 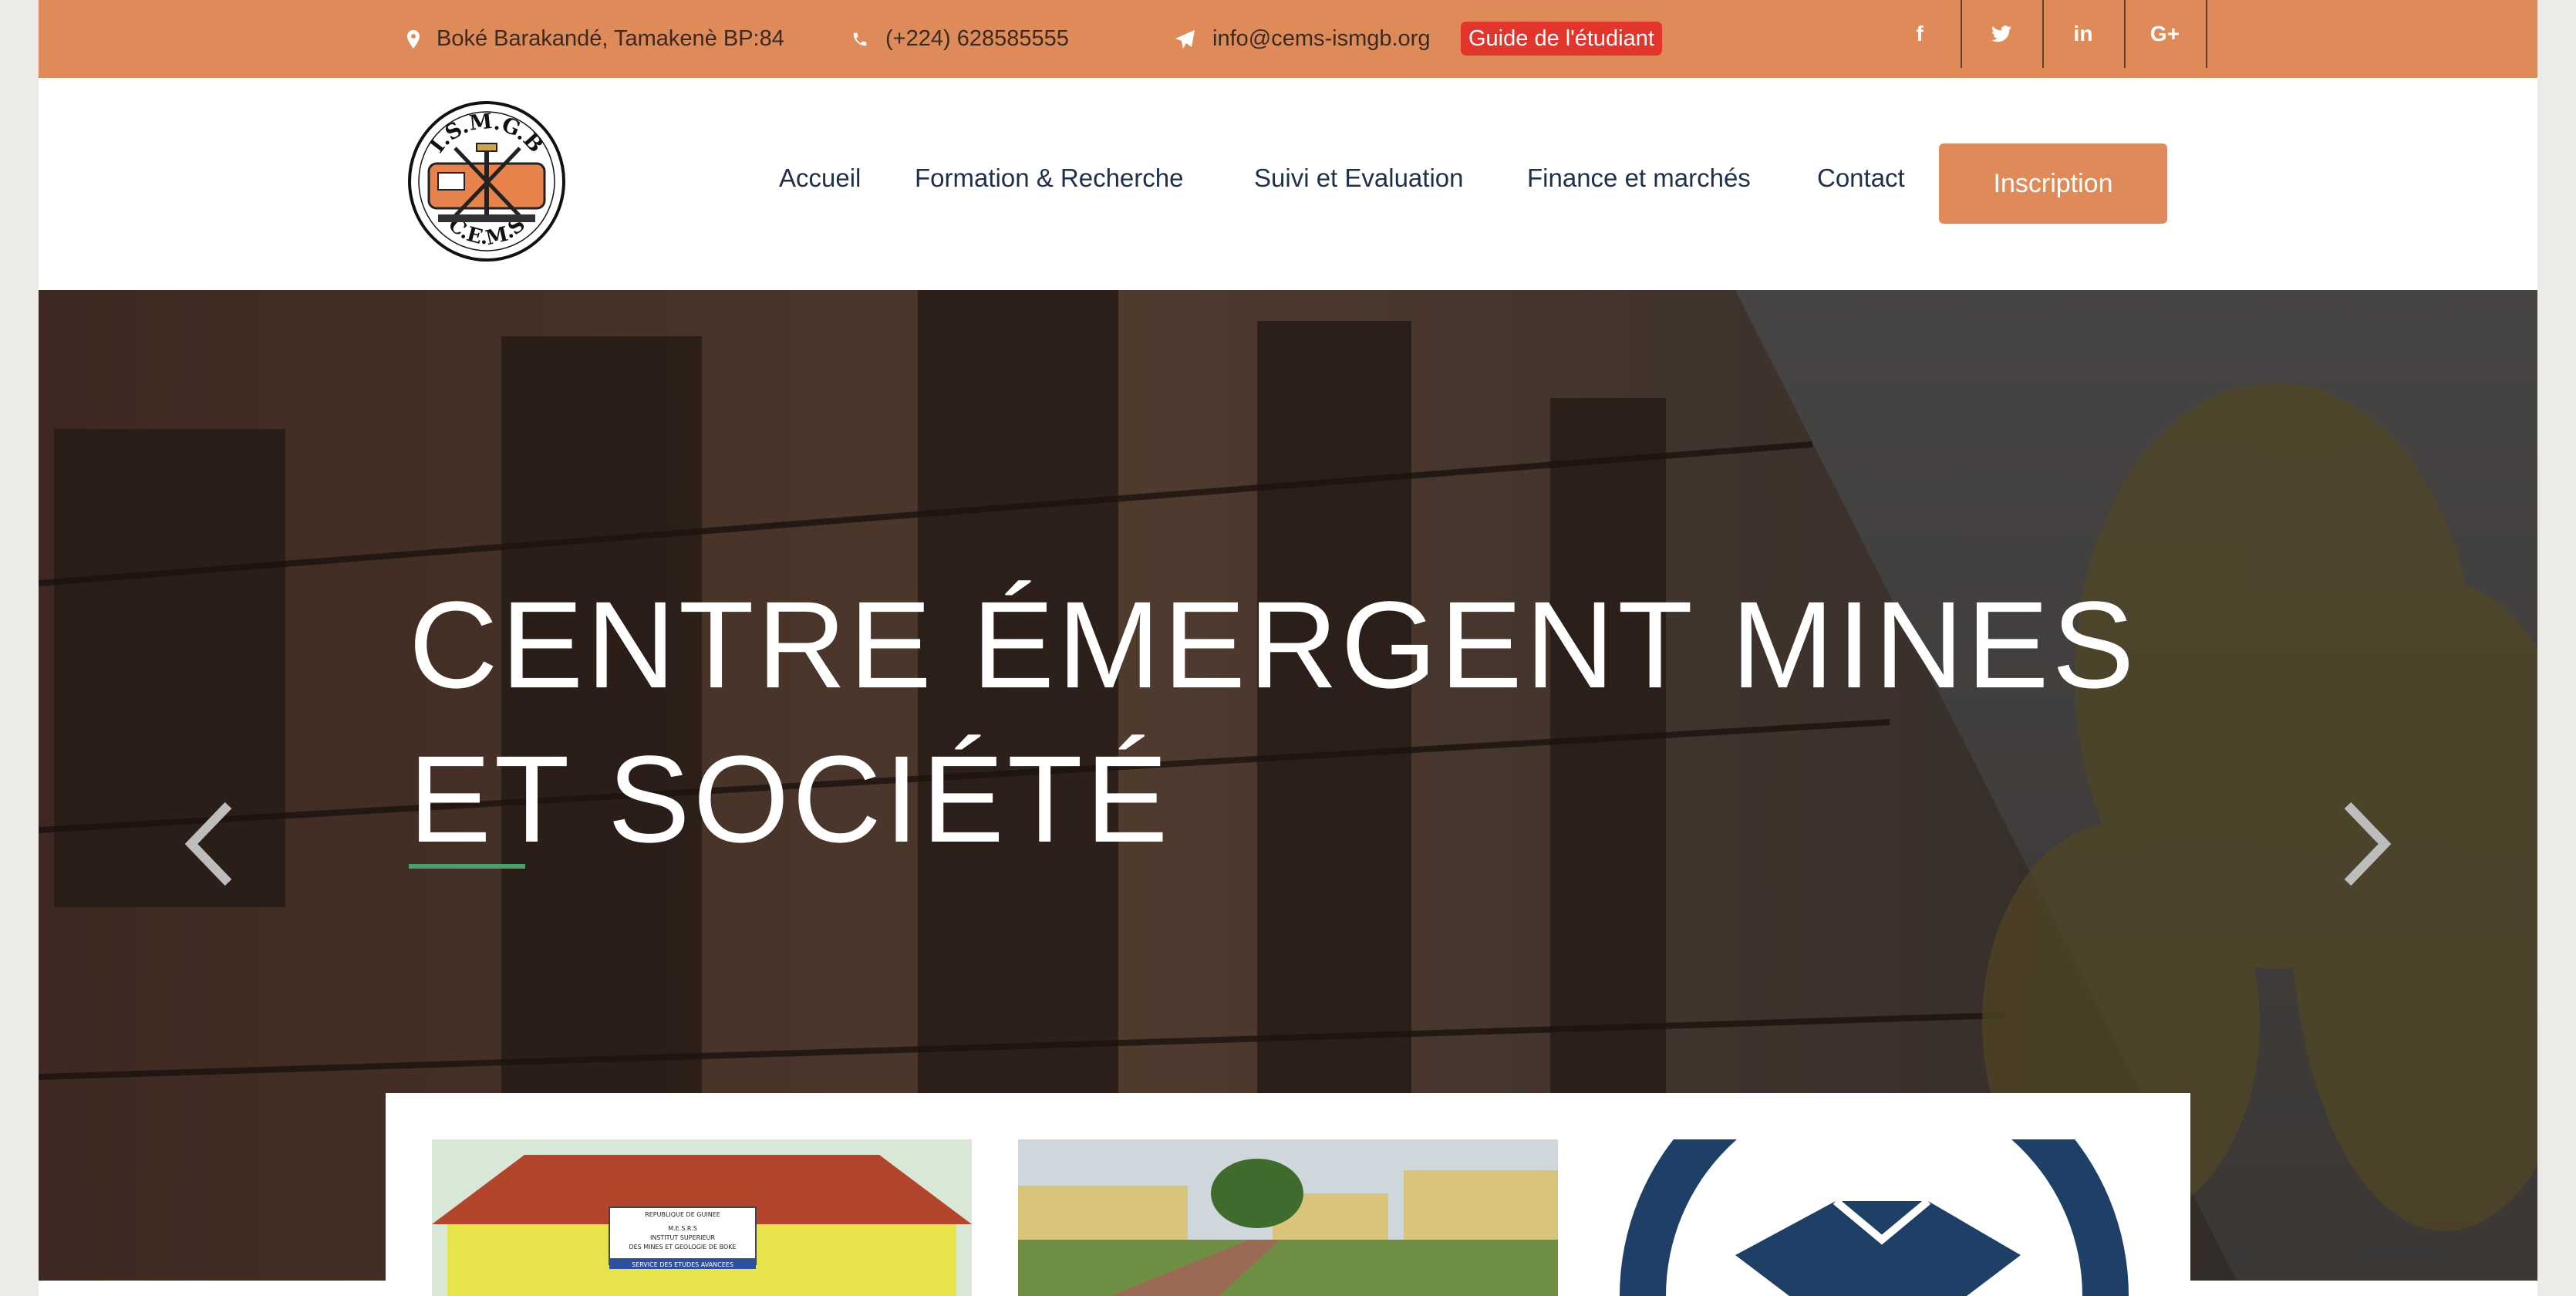 I want to click on chevron-right-icon, so click(x=2365, y=844).